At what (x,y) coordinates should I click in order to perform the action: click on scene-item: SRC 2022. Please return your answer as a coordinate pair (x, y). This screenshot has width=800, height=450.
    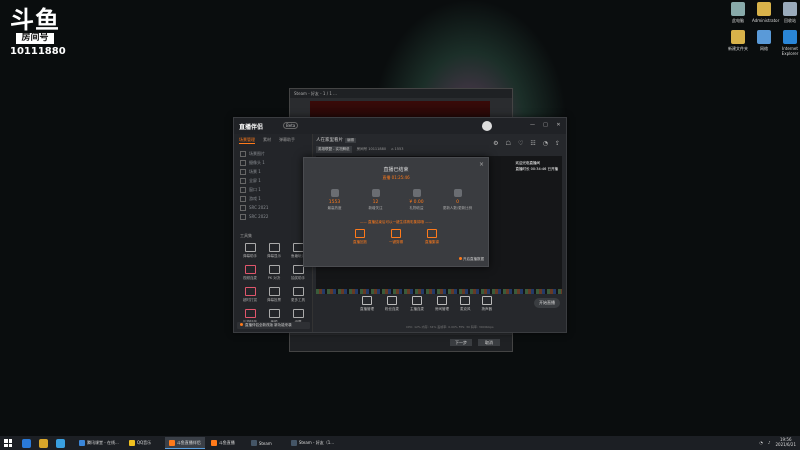
    Looking at the image, I should click on (273, 216).